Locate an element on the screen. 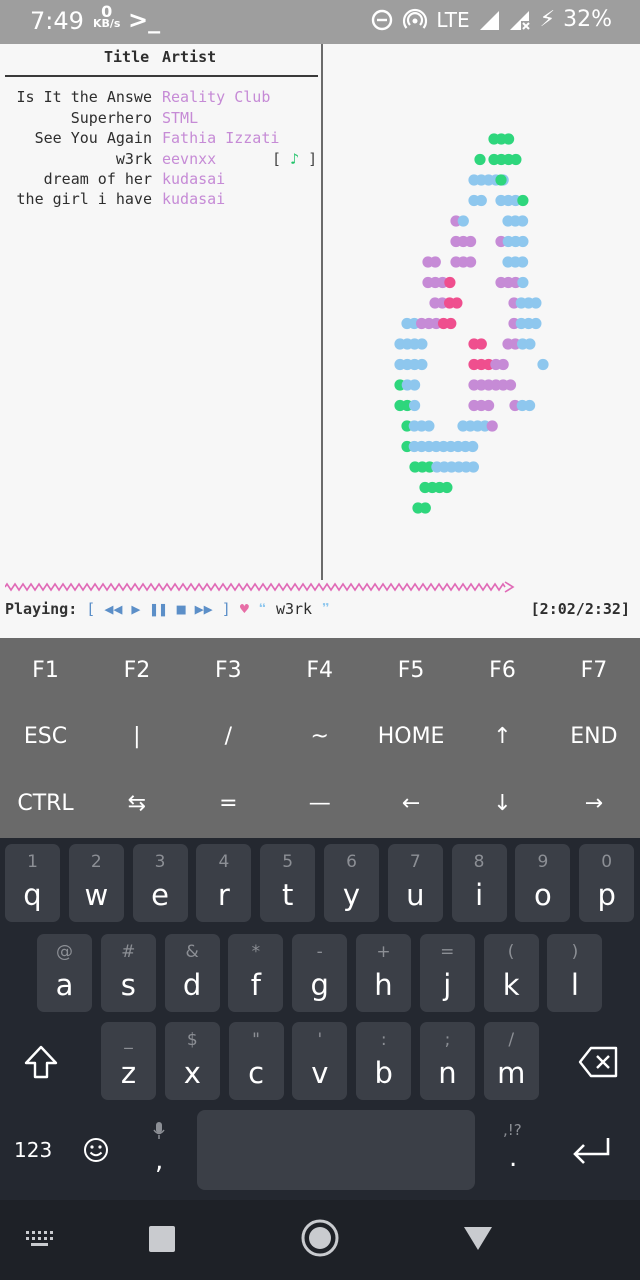 The image size is (640, 1280). key-p: 0p is located at coordinates (607, 883).